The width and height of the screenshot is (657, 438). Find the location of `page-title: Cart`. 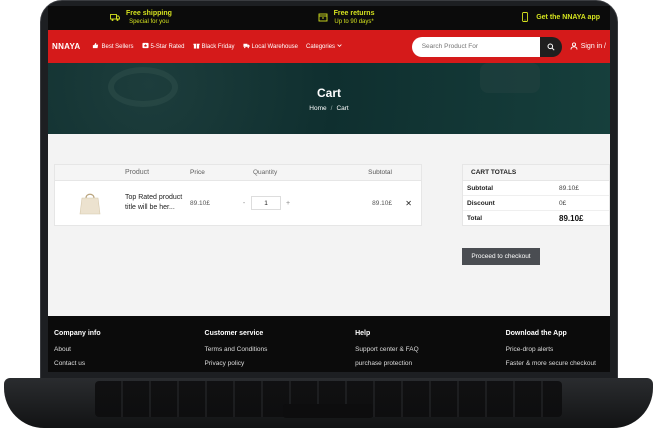

page-title: Cart is located at coordinates (328, 92).